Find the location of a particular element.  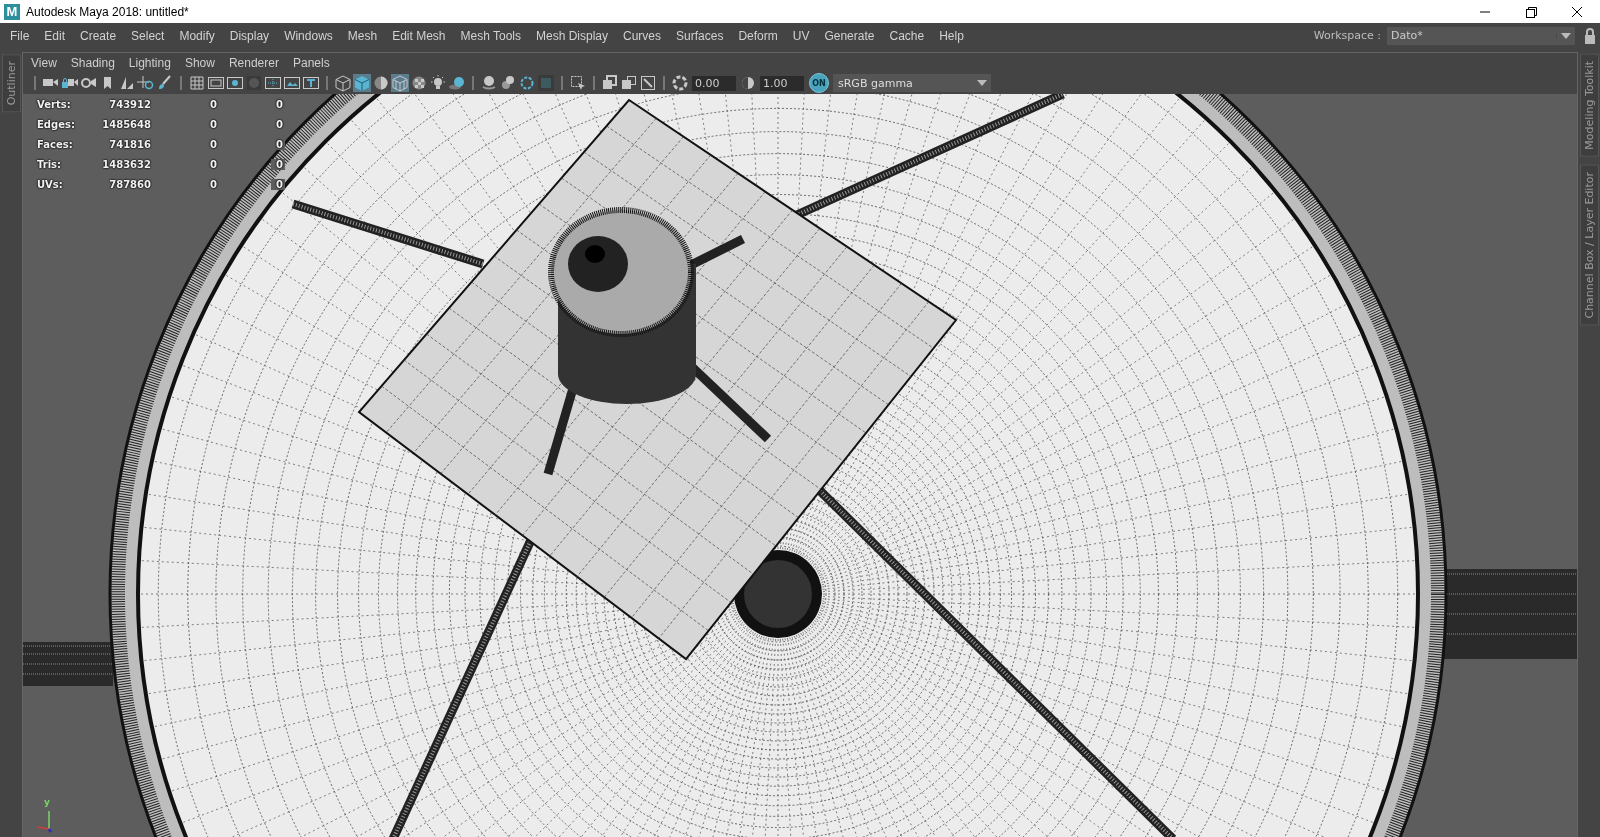

workspace-label: Workspace : is located at coordinates (1347, 35).